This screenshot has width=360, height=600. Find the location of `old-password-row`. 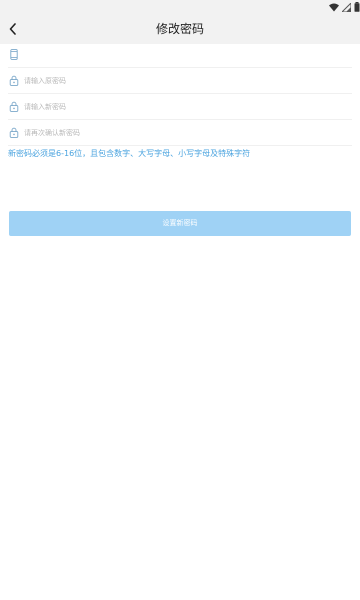

old-password-row is located at coordinates (180, 81).